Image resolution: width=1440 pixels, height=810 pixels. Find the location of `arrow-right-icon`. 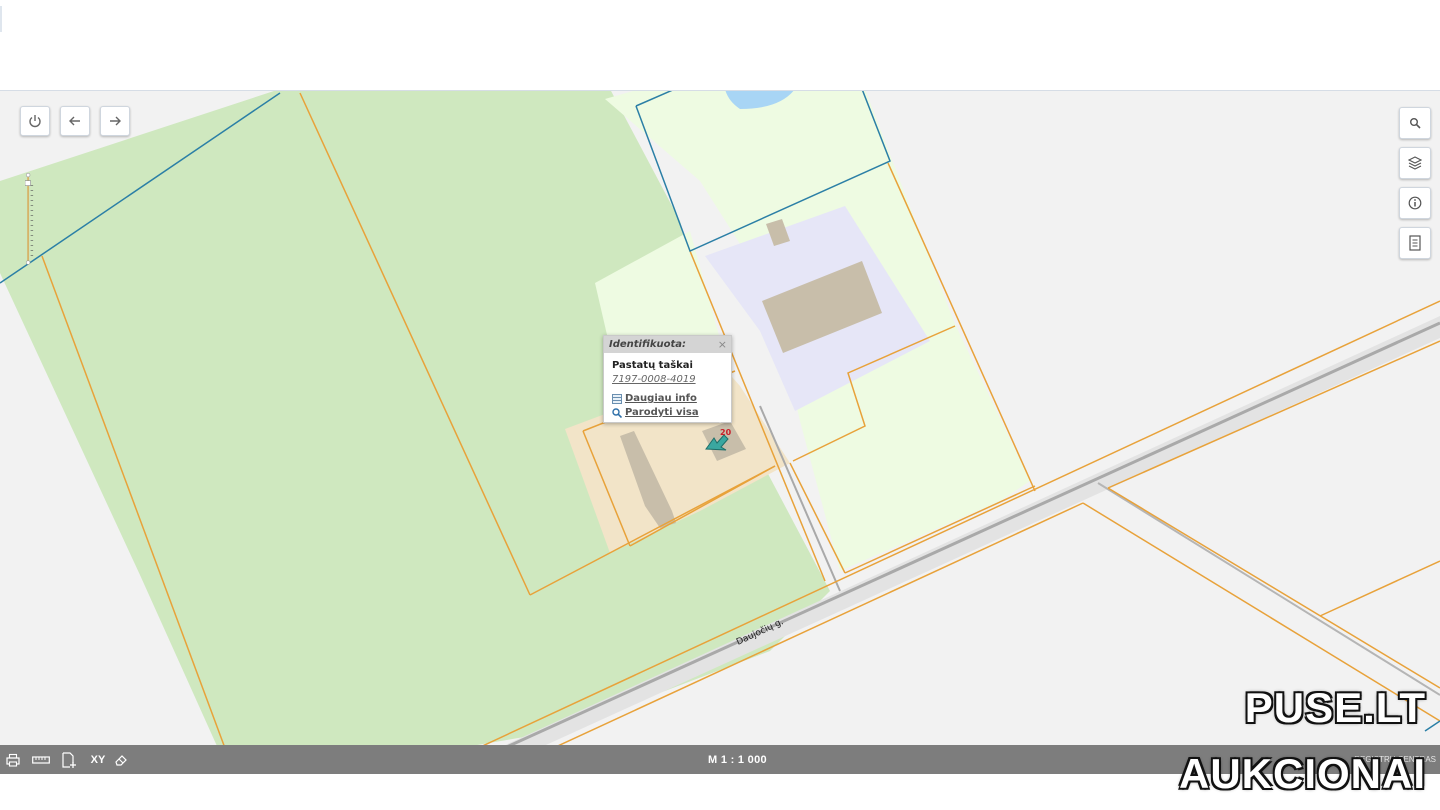

arrow-right-icon is located at coordinates (115, 121).